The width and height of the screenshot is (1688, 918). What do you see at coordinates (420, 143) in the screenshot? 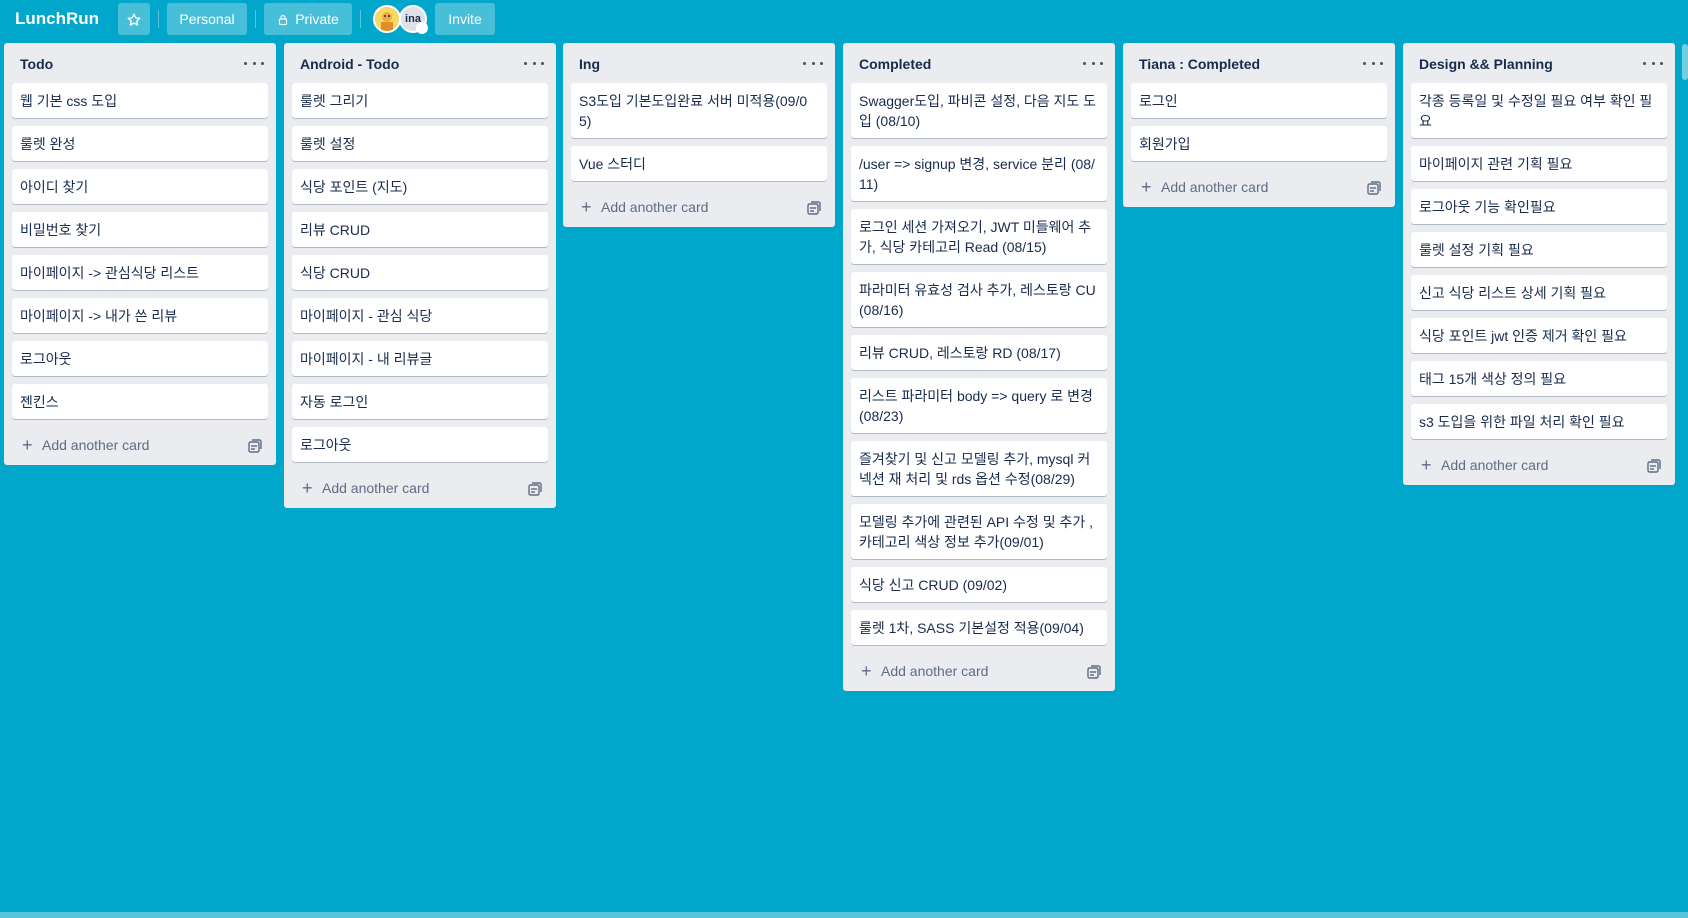
I see `card: 룰렛 설정` at bounding box center [420, 143].